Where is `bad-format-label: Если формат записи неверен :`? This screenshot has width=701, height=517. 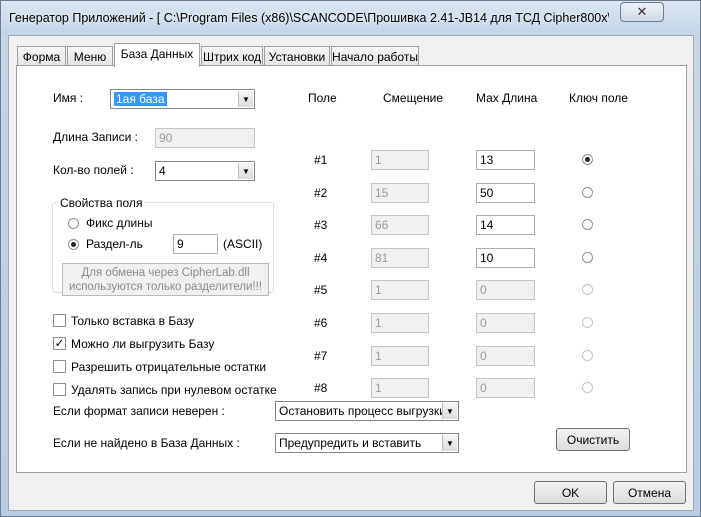
bad-format-label: Если формат записи неверен : is located at coordinates (139, 411).